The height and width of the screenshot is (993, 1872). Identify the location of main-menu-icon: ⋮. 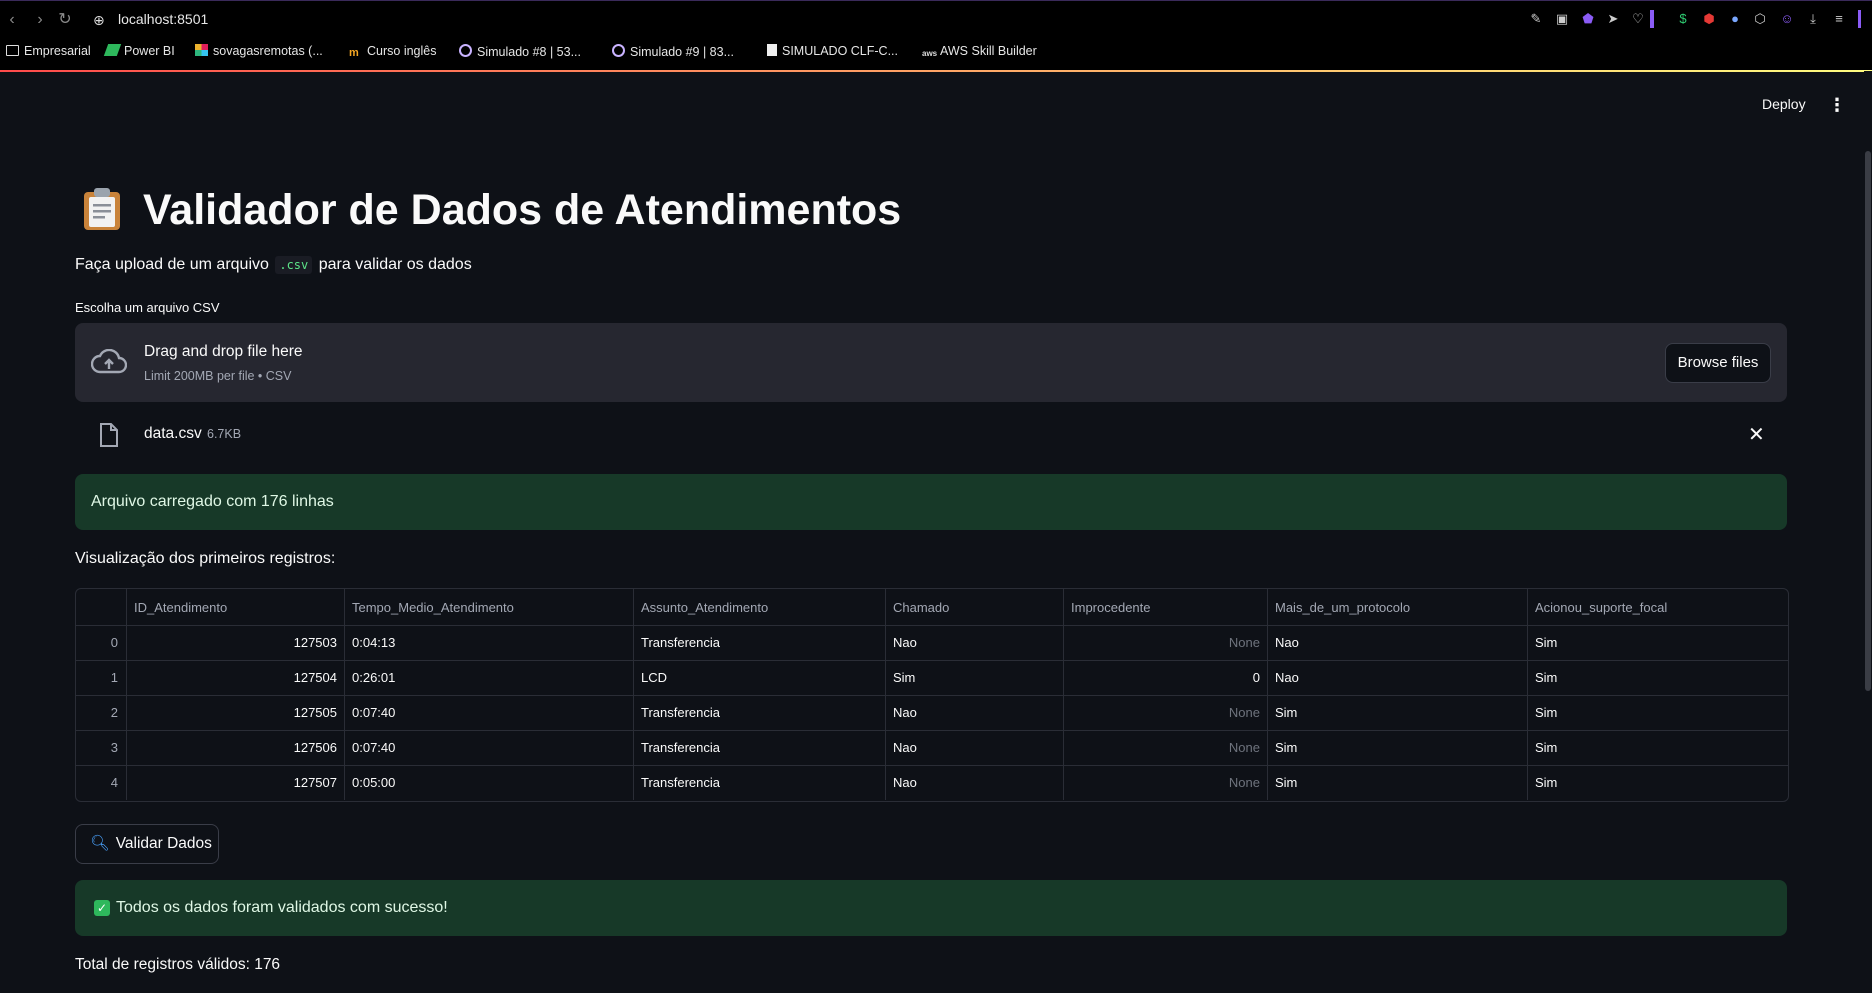
(1837, 105).